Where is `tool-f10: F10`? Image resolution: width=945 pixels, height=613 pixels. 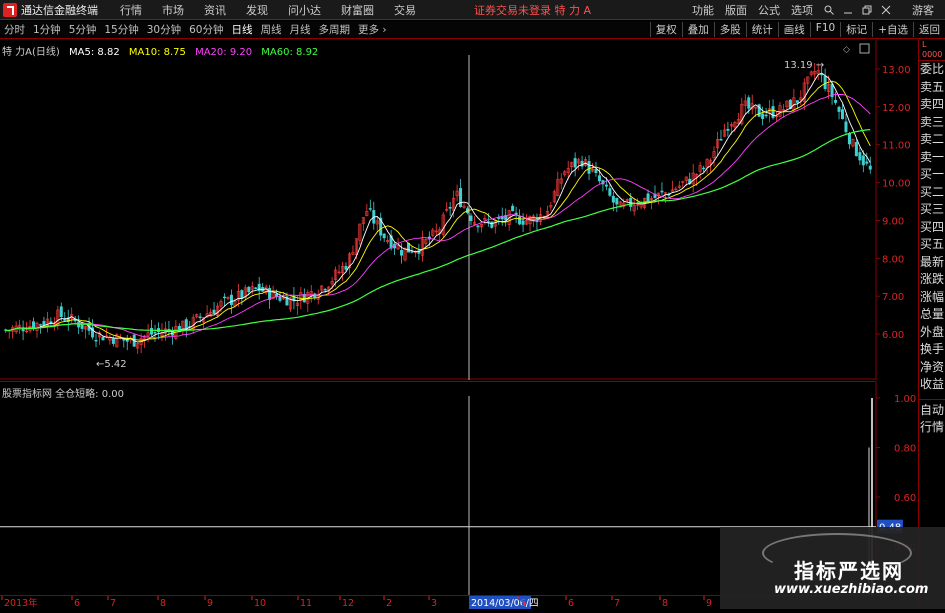 tool-f10: F10 is located at coordinates (824, 29).